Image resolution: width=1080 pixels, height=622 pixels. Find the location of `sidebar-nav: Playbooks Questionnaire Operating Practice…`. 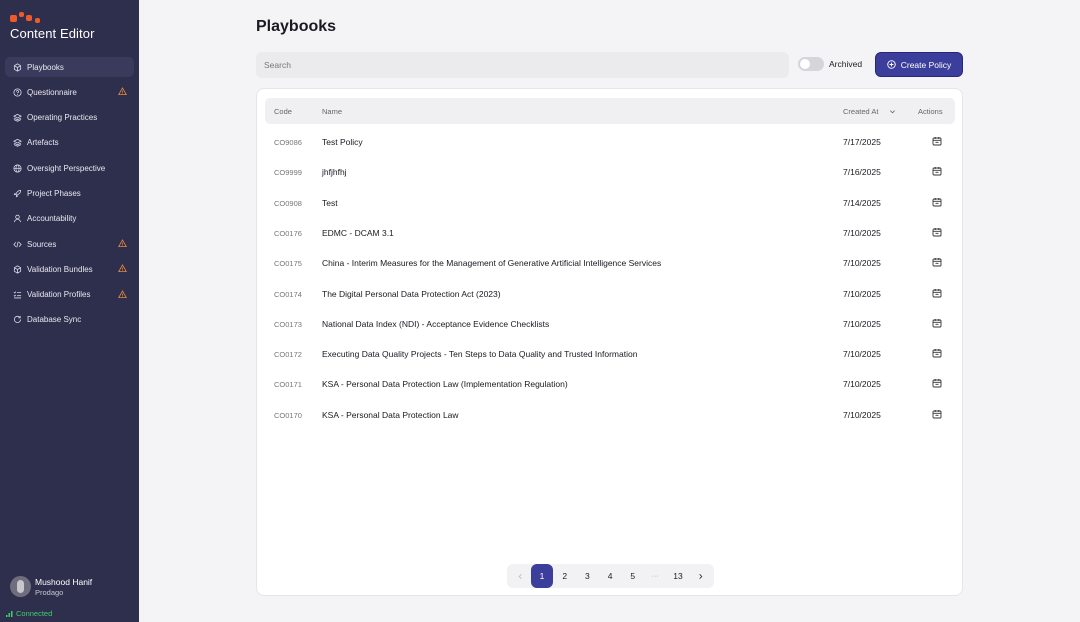

sidebar-nav: Playbooks Questionnaire Operating Practice… is located at coordinates (69, 196).